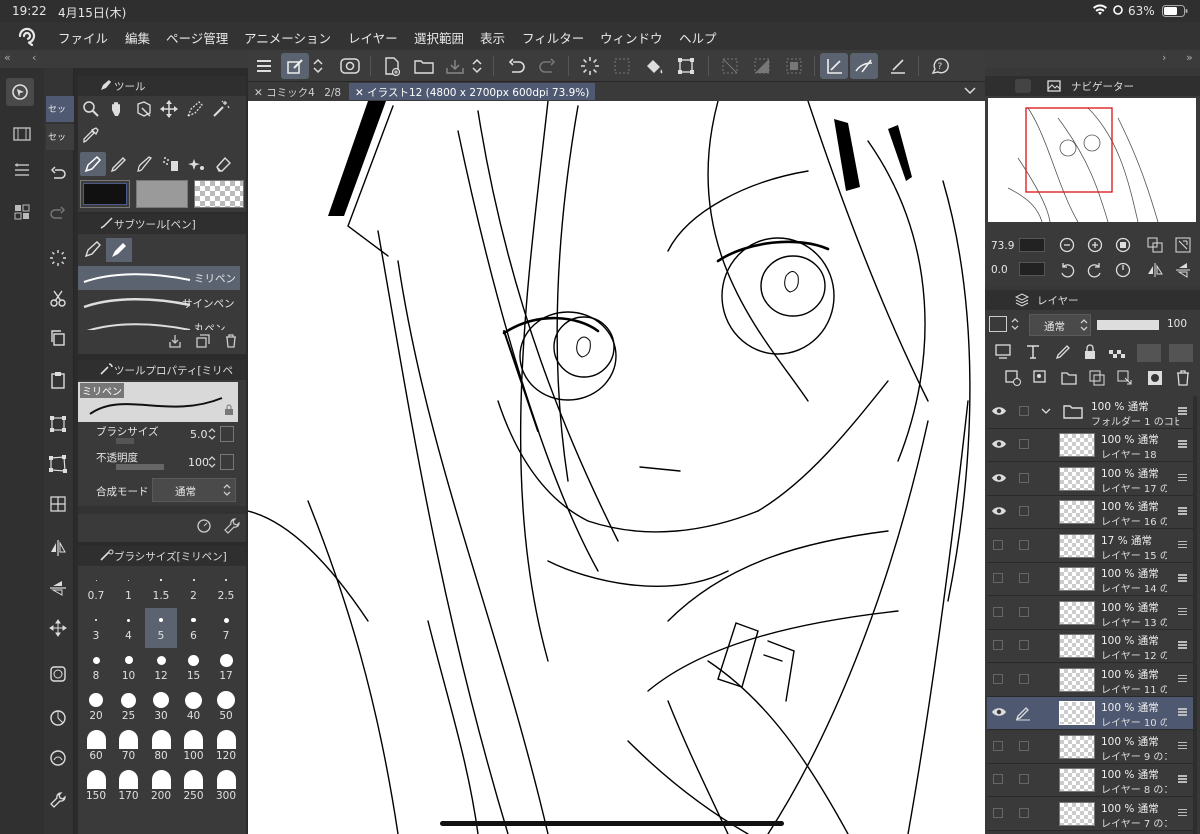 The height and width of the screenshot is (834, 1200). I want to click on menu-edit: 編集, so click(137, 37).